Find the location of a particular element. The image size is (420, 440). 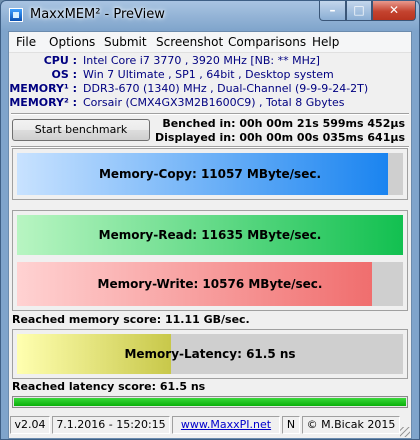

divider is located at coordinates (210, 114).